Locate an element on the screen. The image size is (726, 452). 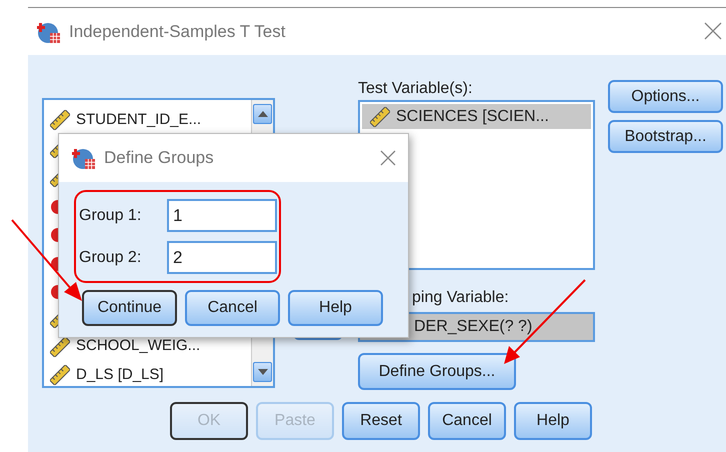
group-label: Group 1: is located at coordinates (110, 216).